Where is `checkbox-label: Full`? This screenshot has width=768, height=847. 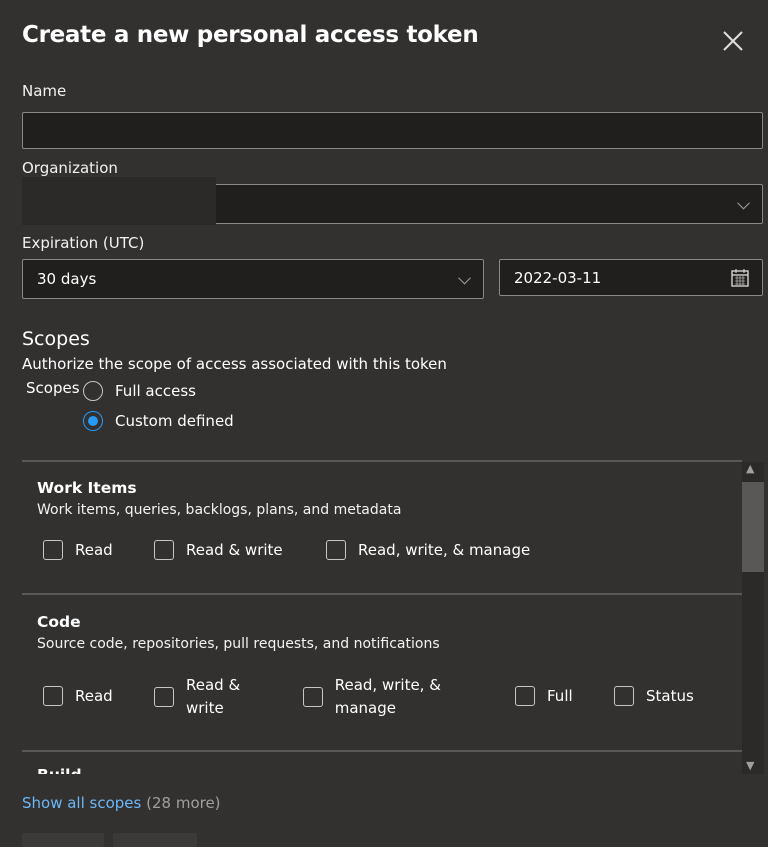 checkbox-label: Full is located at coordinates (560, 696).